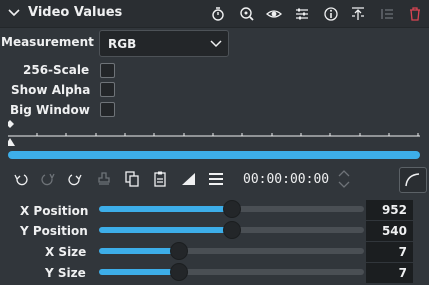 This screenshot has height=285, width=429. What do you see at coordinates (231, 272) in the screenshot?
I see `y-size-slider` at bounding box center [231, 272].